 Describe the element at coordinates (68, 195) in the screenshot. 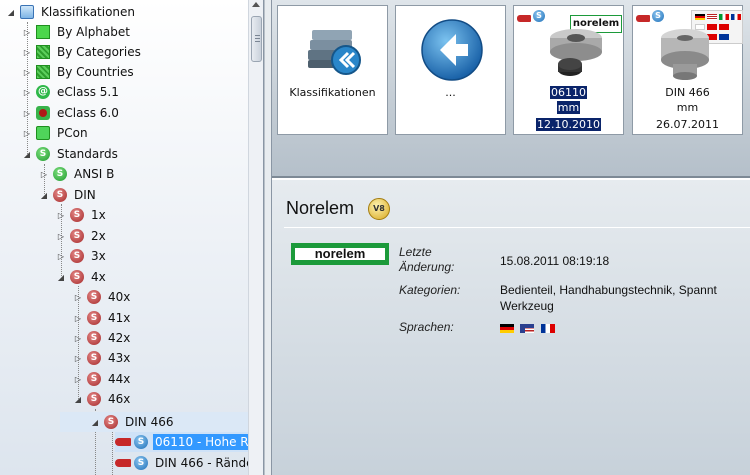

I see `tree-node-din: ◢ S DIN` at that location.